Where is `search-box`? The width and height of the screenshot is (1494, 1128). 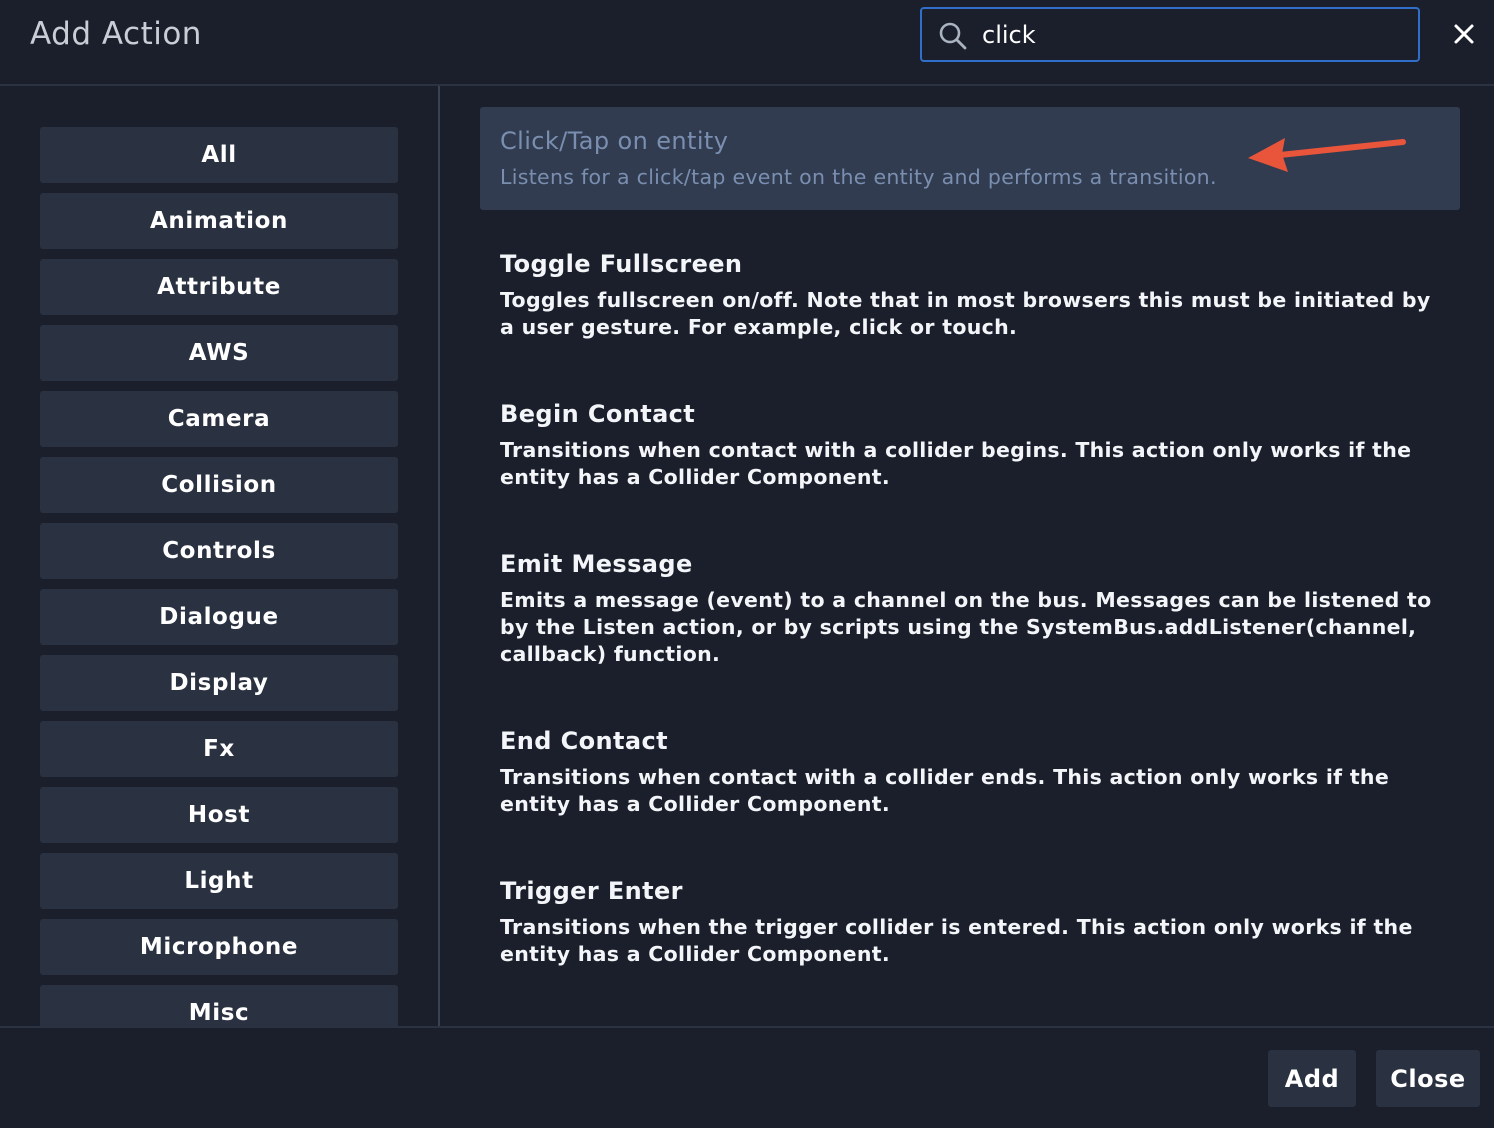
search-box is located at coordinates (1170, 34).